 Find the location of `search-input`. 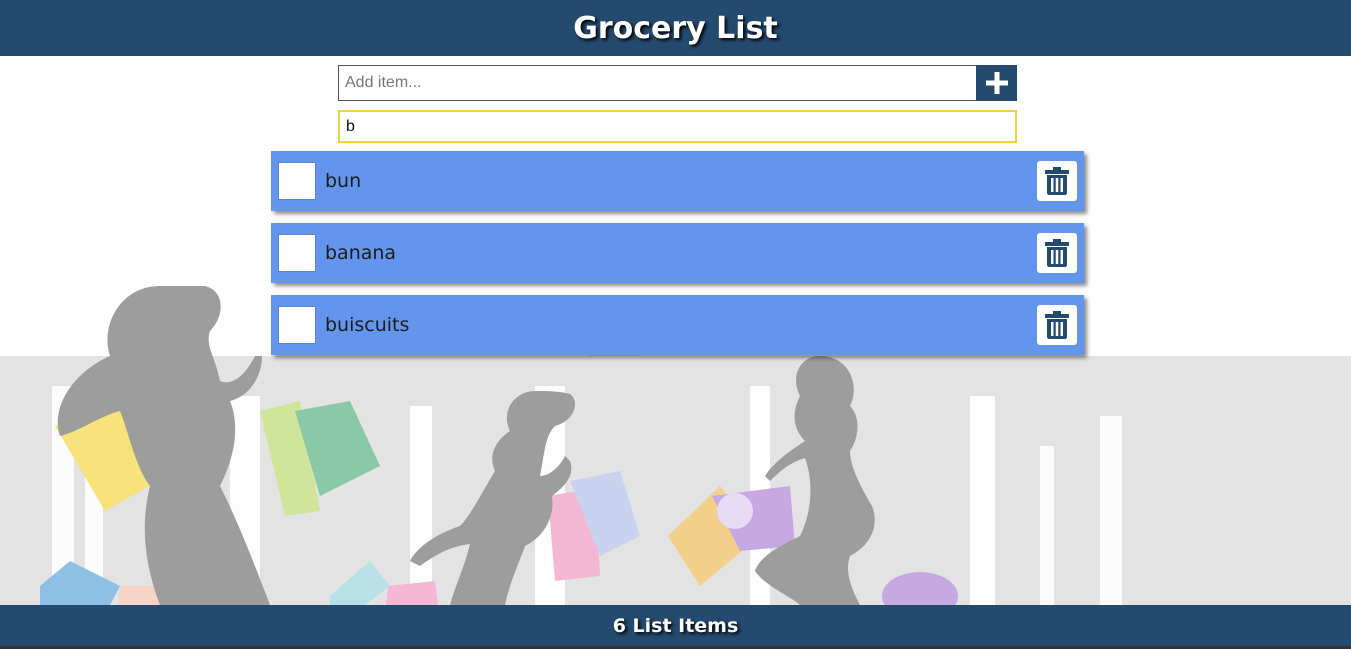

search-input is located at coordinates (677, 126).